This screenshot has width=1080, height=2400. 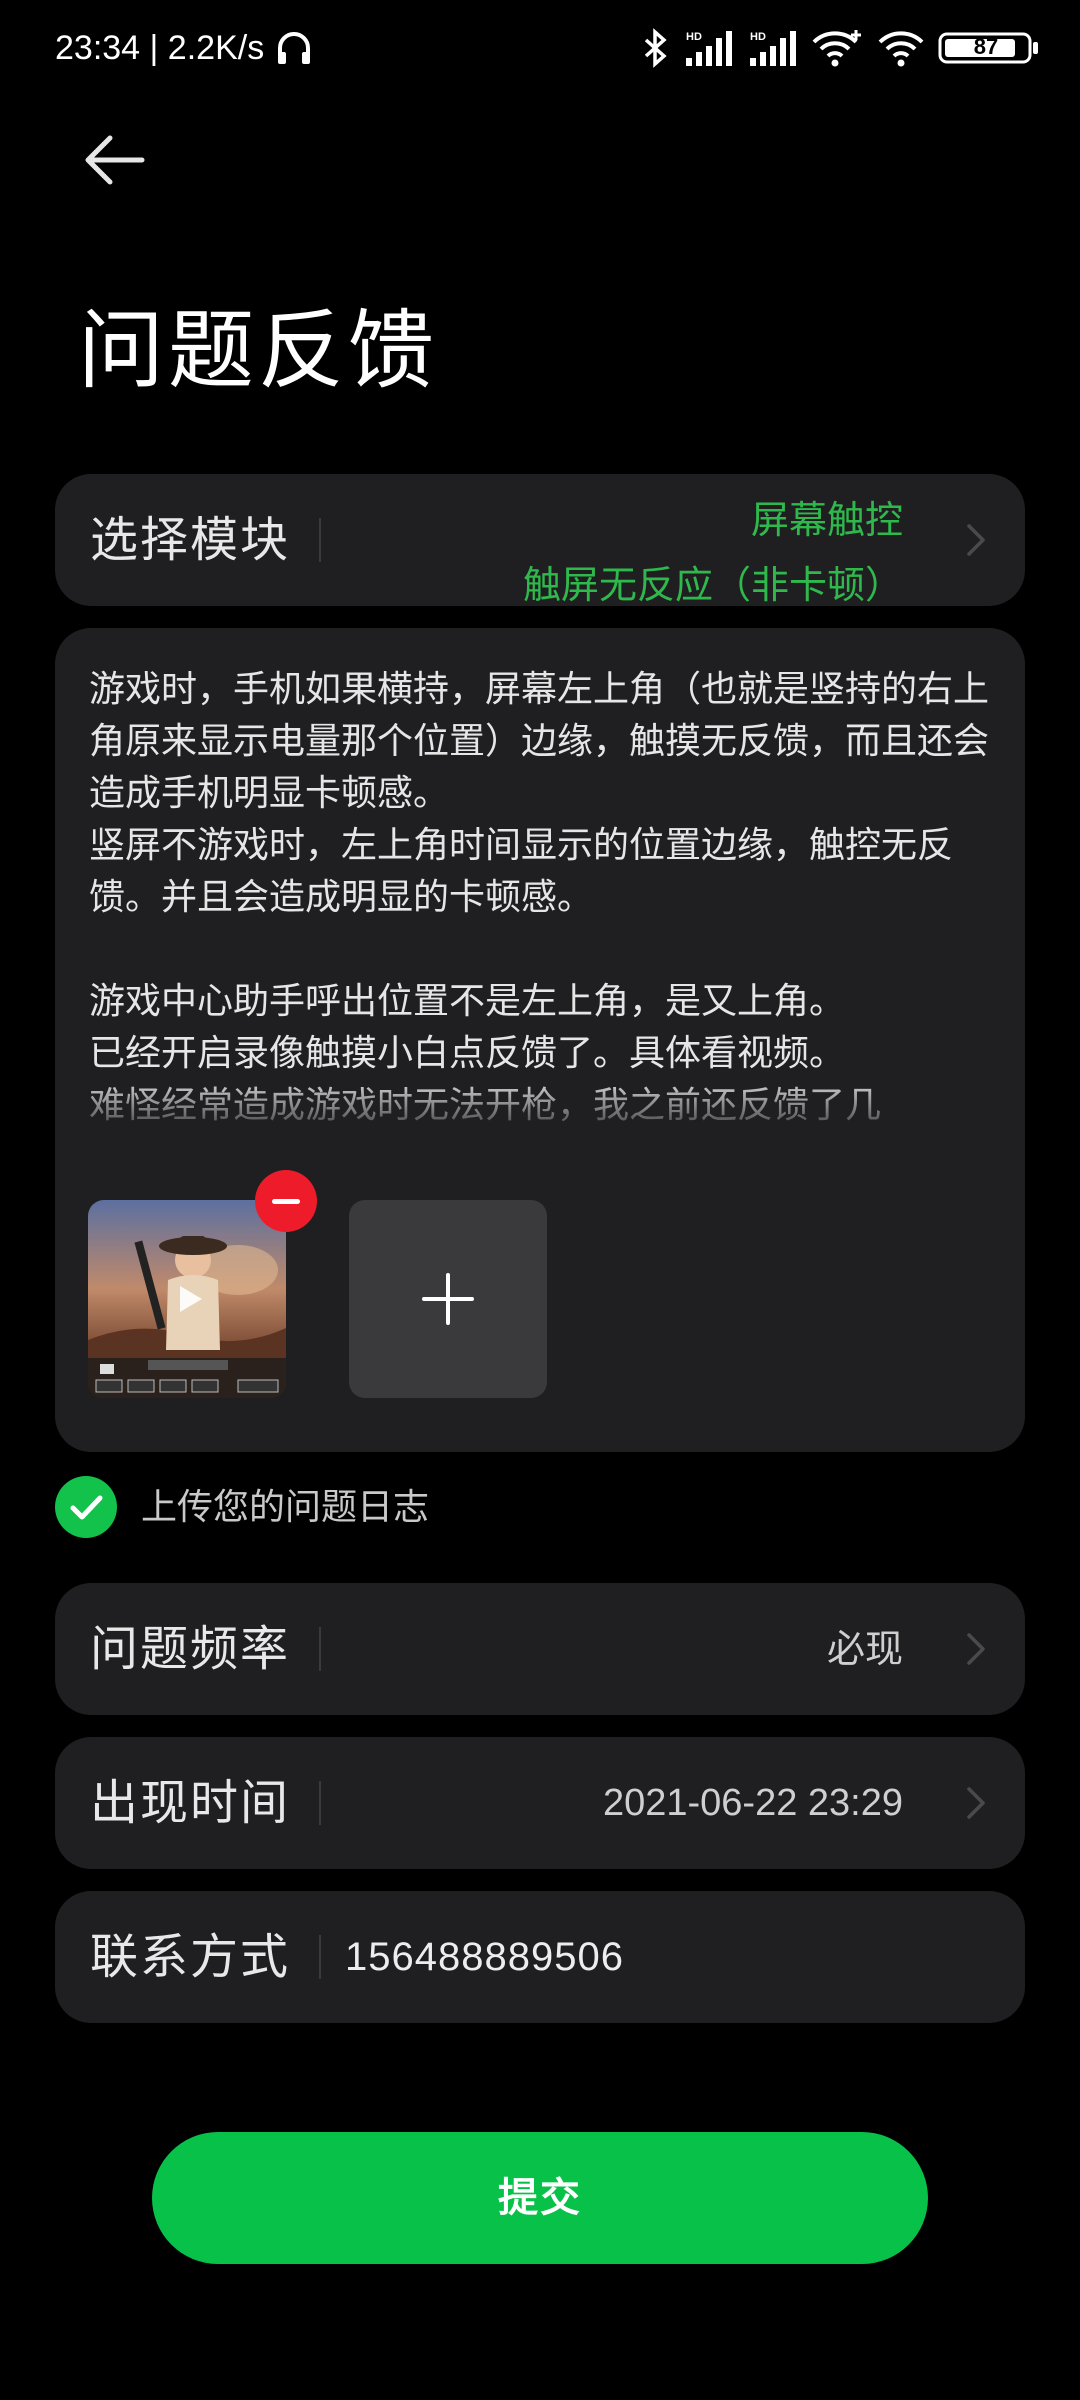 I want to click on problem-frequency-row: 问题频率 必现, so click(x=540, y=1649).